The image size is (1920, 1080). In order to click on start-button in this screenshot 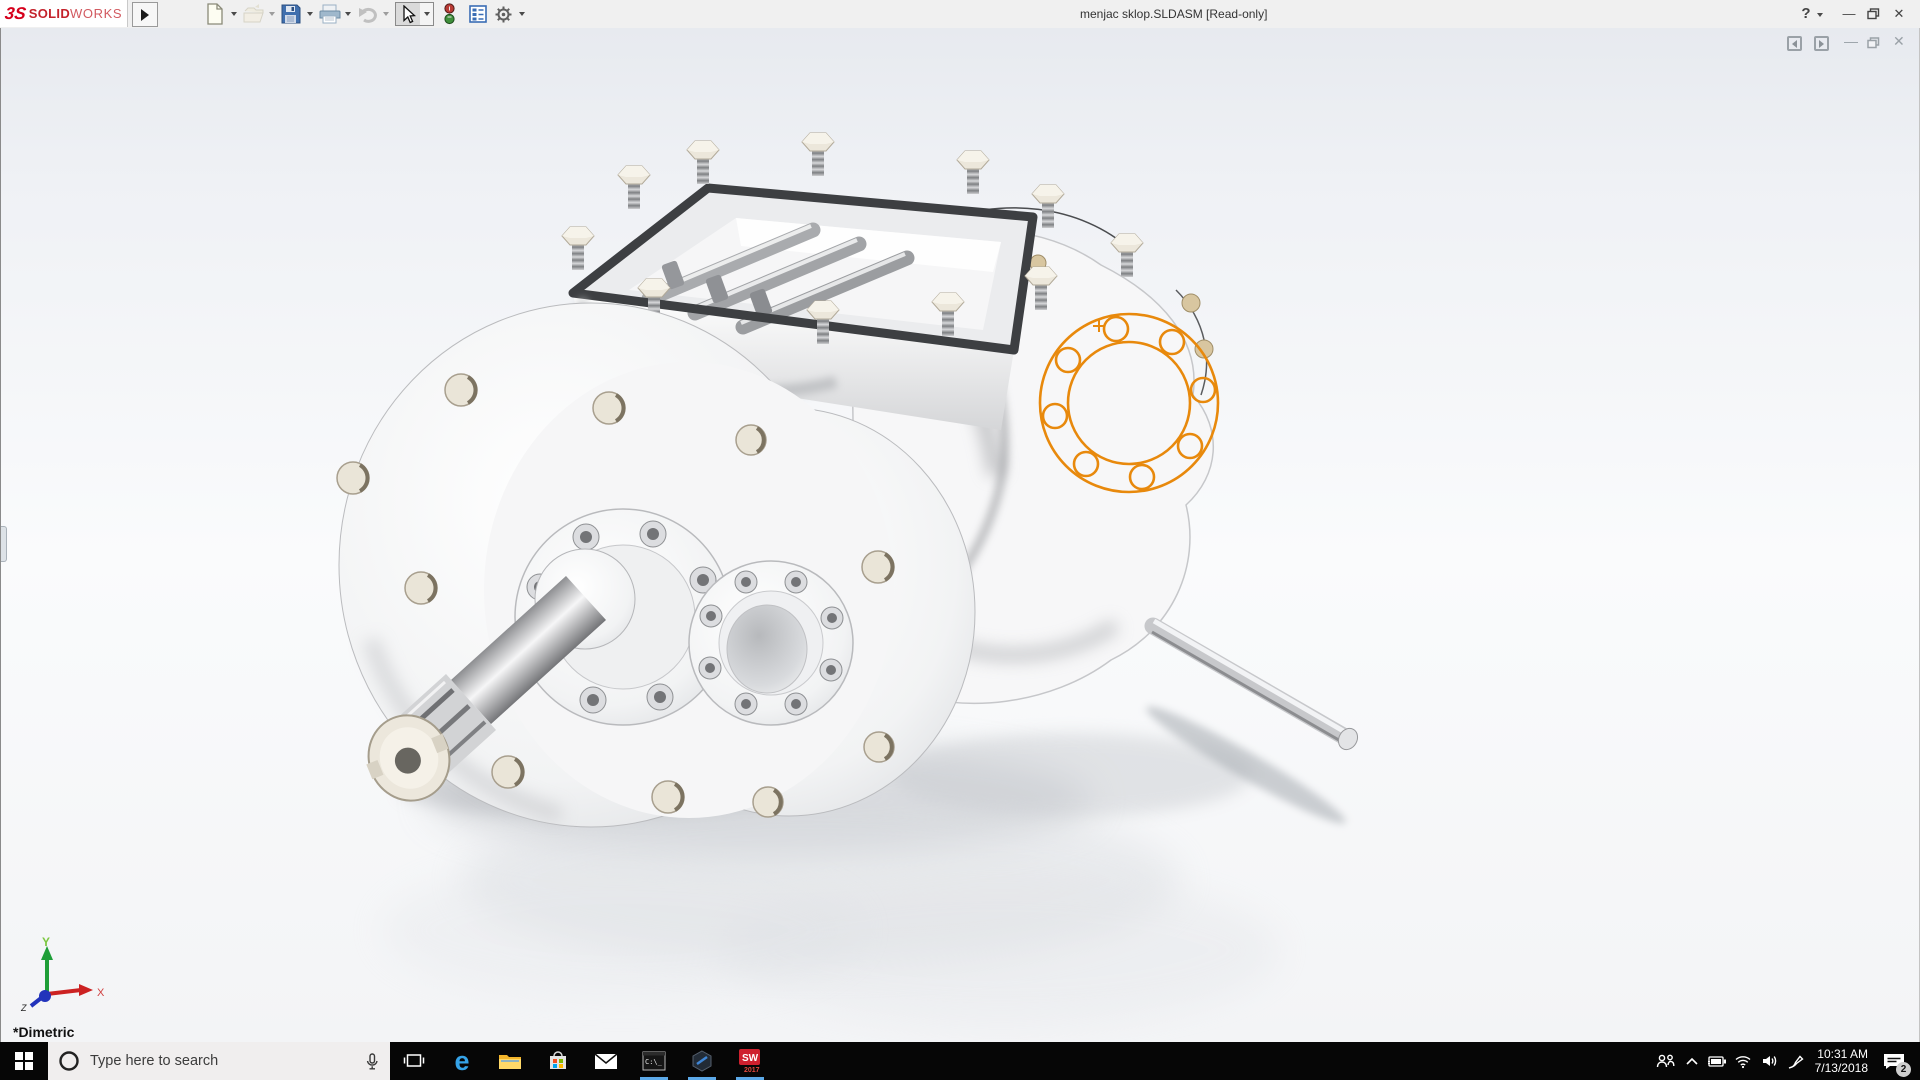, I will do `click(24, 1061)`.